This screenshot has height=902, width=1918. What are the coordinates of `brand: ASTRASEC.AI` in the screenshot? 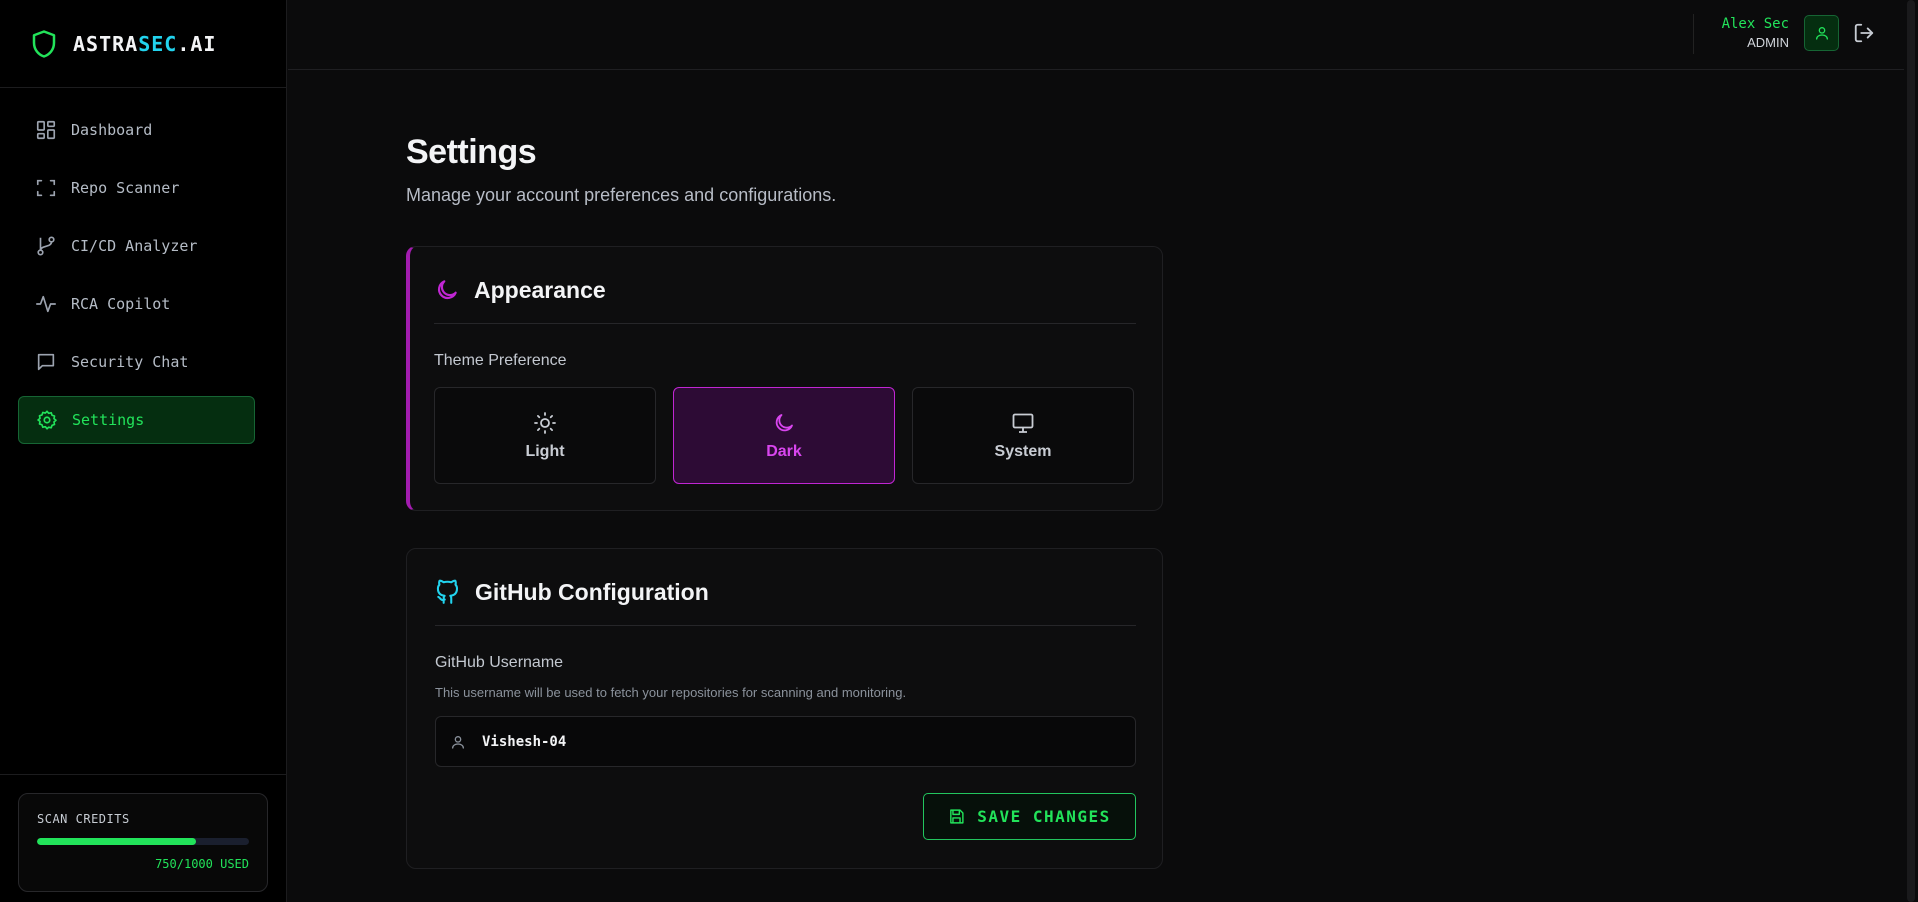 It's located at (143, 44).